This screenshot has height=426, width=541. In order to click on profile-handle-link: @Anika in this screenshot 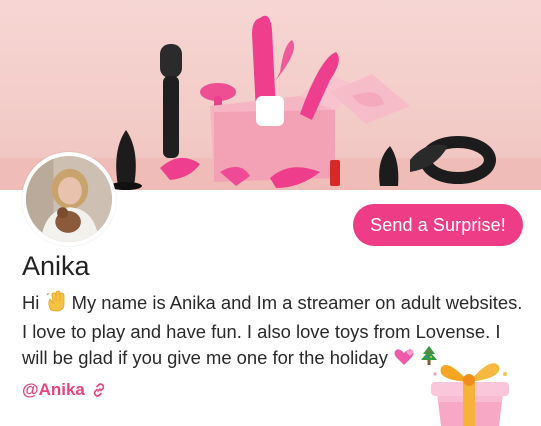, I will do `click(64, 390)`.